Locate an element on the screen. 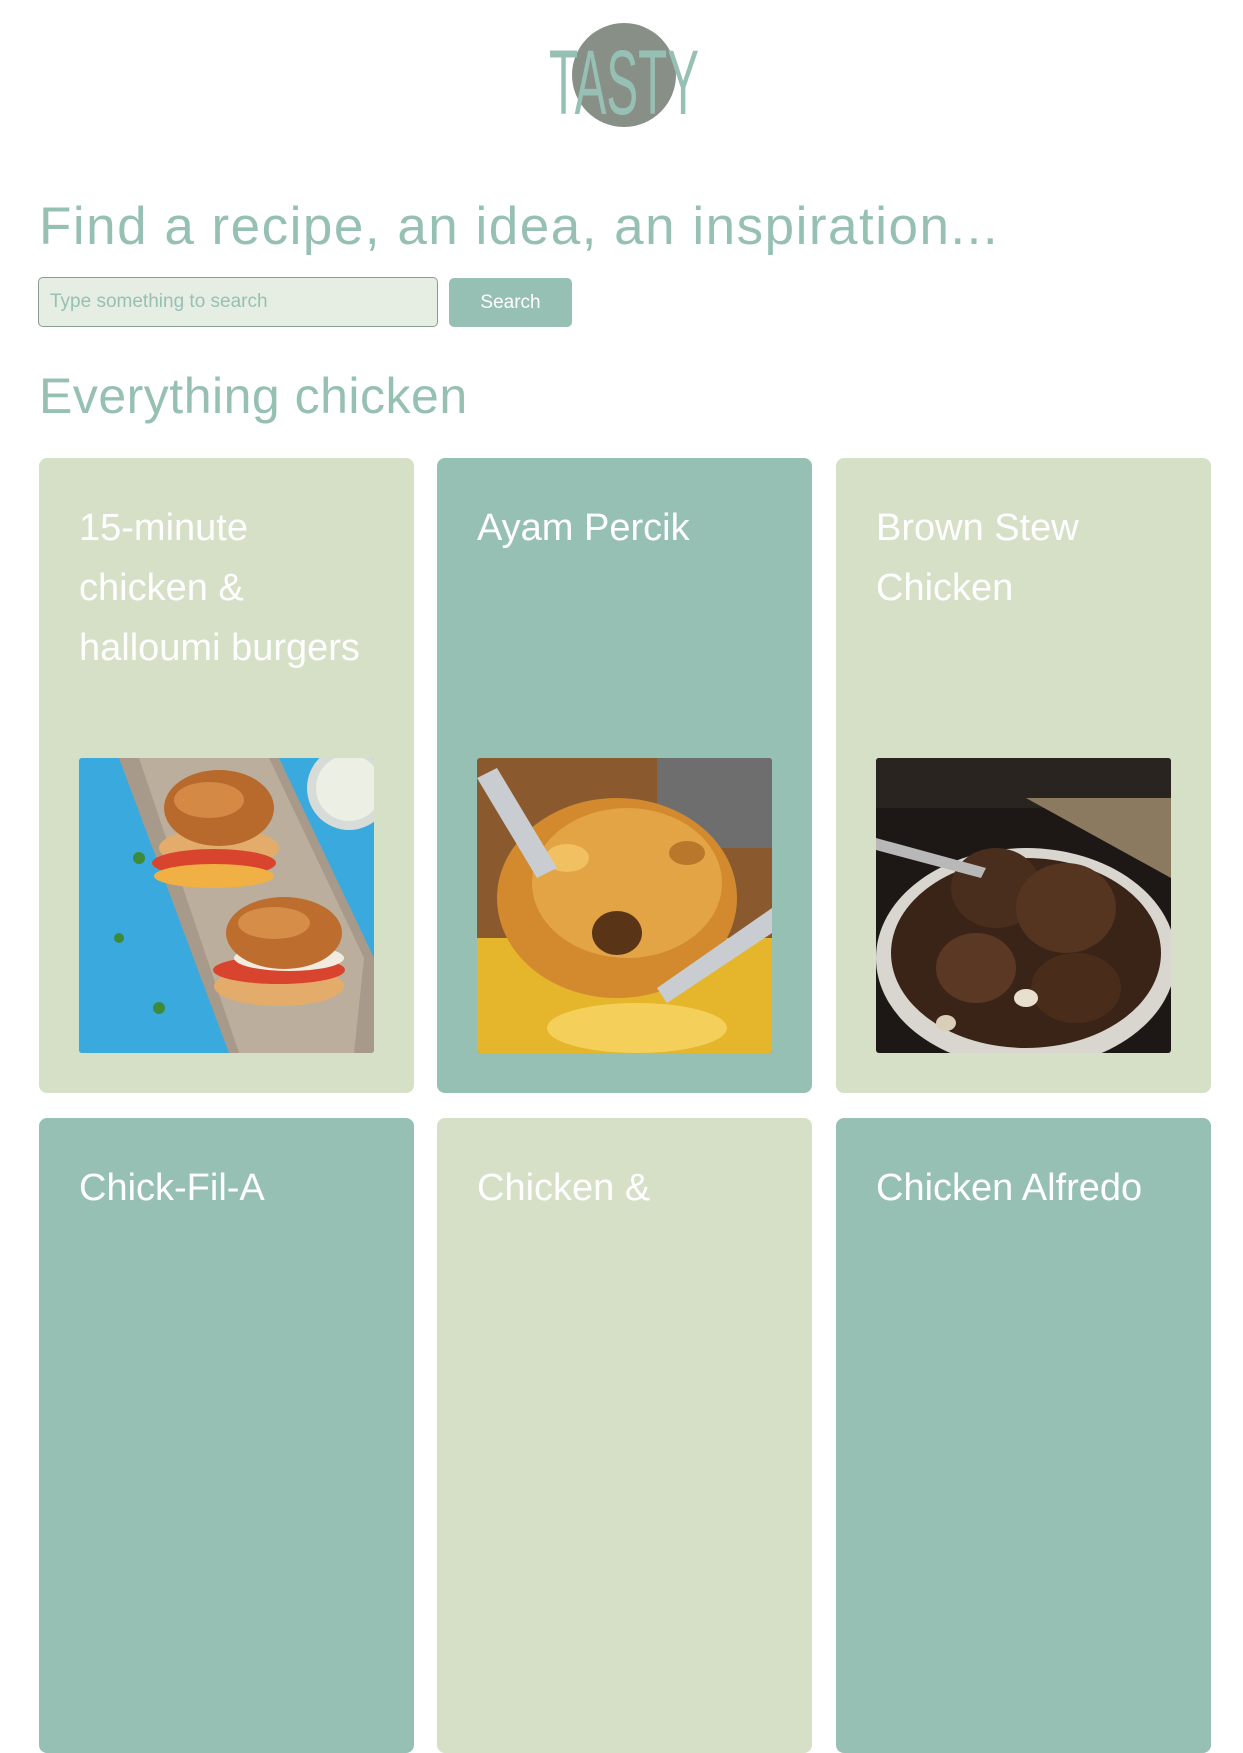 The image size is (1243, 1753). recipe-title: Ayam Percik is located at coordinates (583, 528).